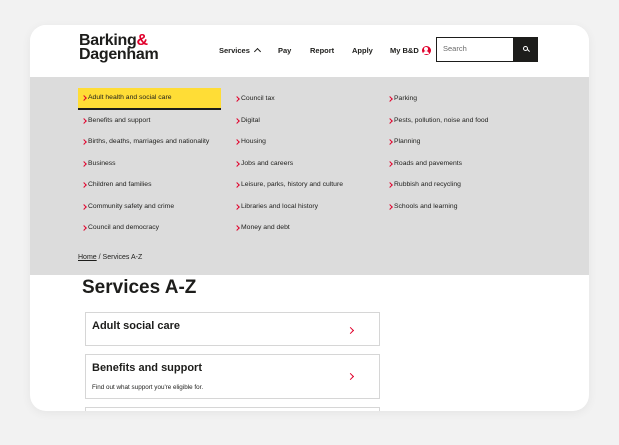 This screenshot has width=619, height=445. What do you see at coordinates (234, 50) in the screenshot?
I see `nav-services-label: Services` at bounding box center [234, 50].